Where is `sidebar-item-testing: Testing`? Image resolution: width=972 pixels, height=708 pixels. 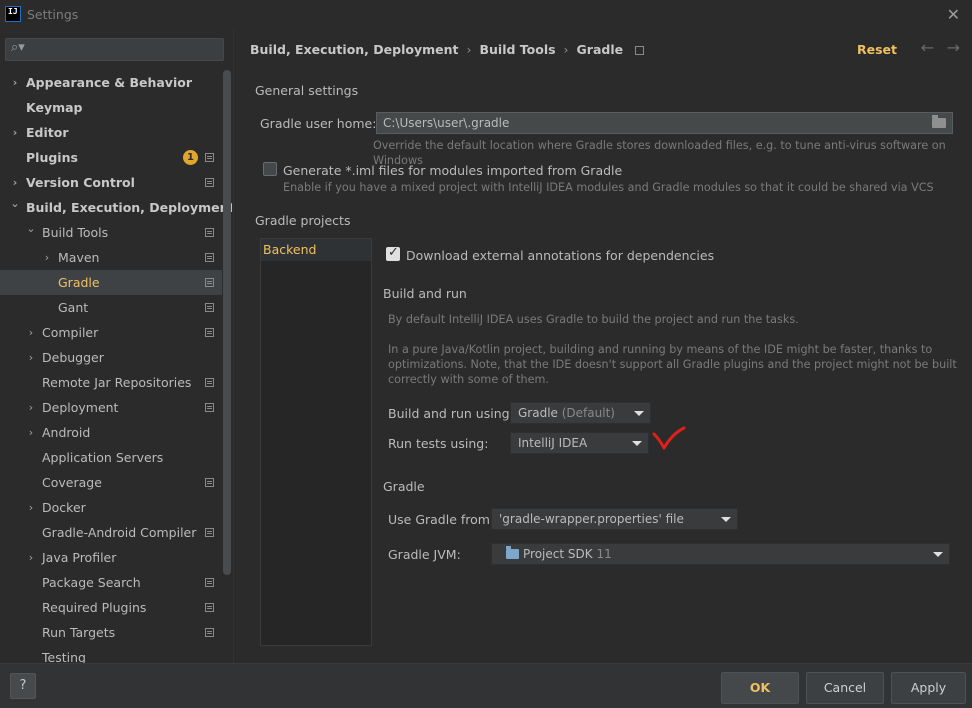
sidebar-item-testing: Testing is located at coordinates (111, 654).